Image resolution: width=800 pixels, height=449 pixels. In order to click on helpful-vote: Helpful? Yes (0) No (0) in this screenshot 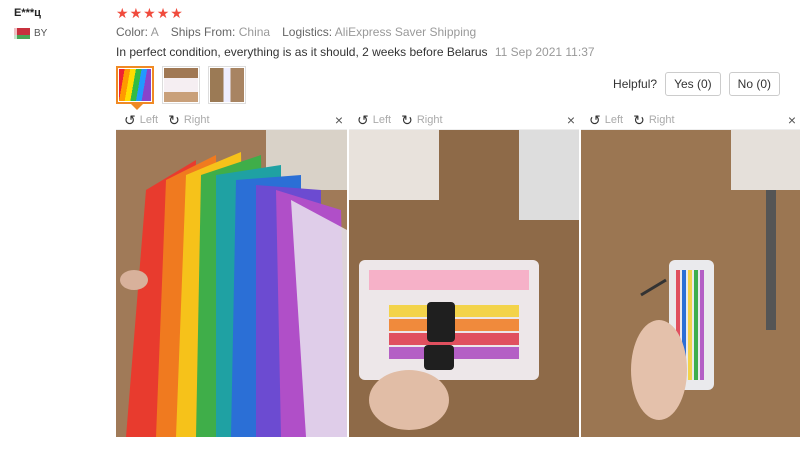, I will do `click(696, 84)`.